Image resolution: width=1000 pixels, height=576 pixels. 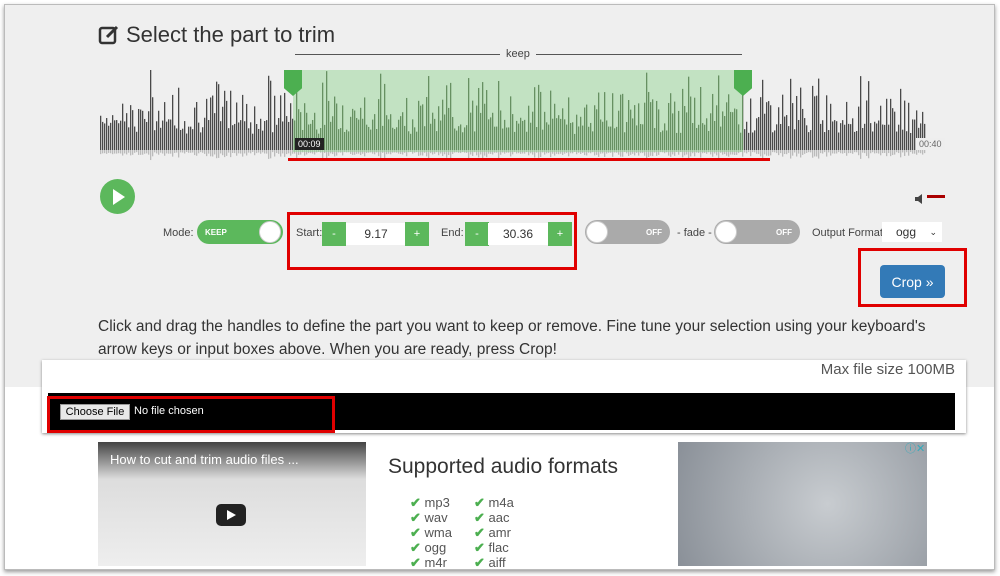 I want to click on output-format-value: ogg, so click(x=906, y=232).